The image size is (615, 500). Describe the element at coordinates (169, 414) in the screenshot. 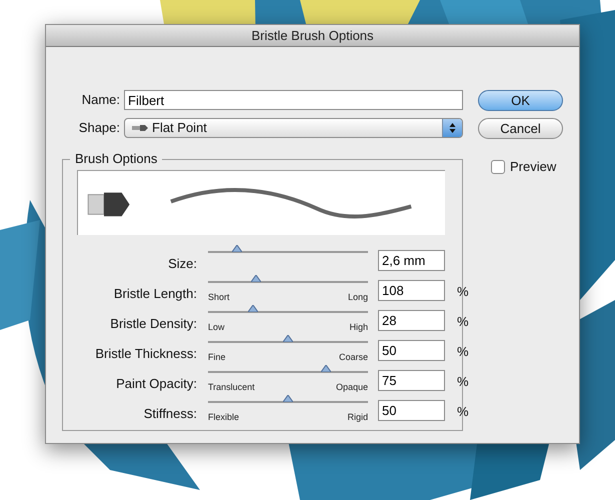

I see `slider-label: Stiffness:` at that location.